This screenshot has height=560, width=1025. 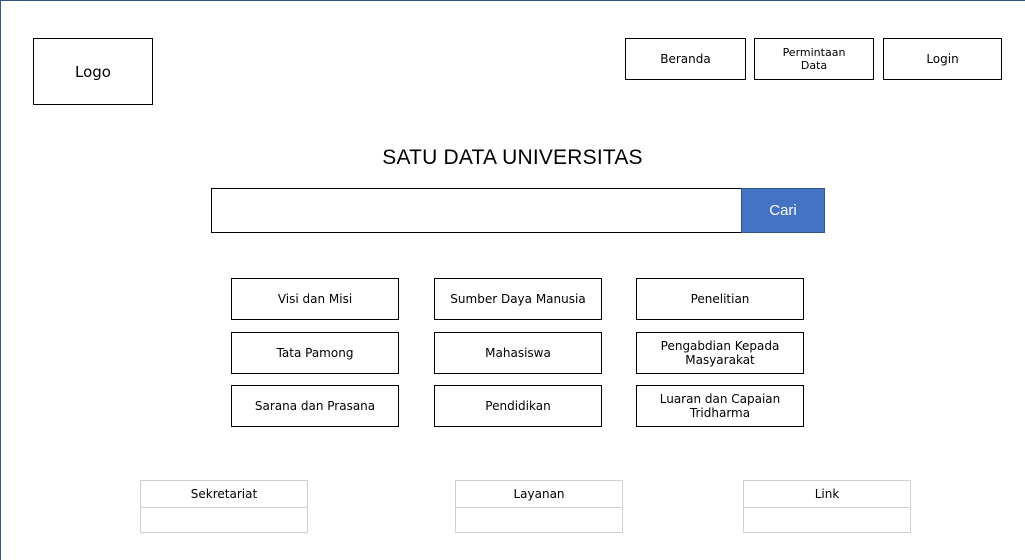 I want to click on category-luaran-dan-capaian-tridharma: Luaran dan Capaian Tridharma, so click(x=720, y=406).